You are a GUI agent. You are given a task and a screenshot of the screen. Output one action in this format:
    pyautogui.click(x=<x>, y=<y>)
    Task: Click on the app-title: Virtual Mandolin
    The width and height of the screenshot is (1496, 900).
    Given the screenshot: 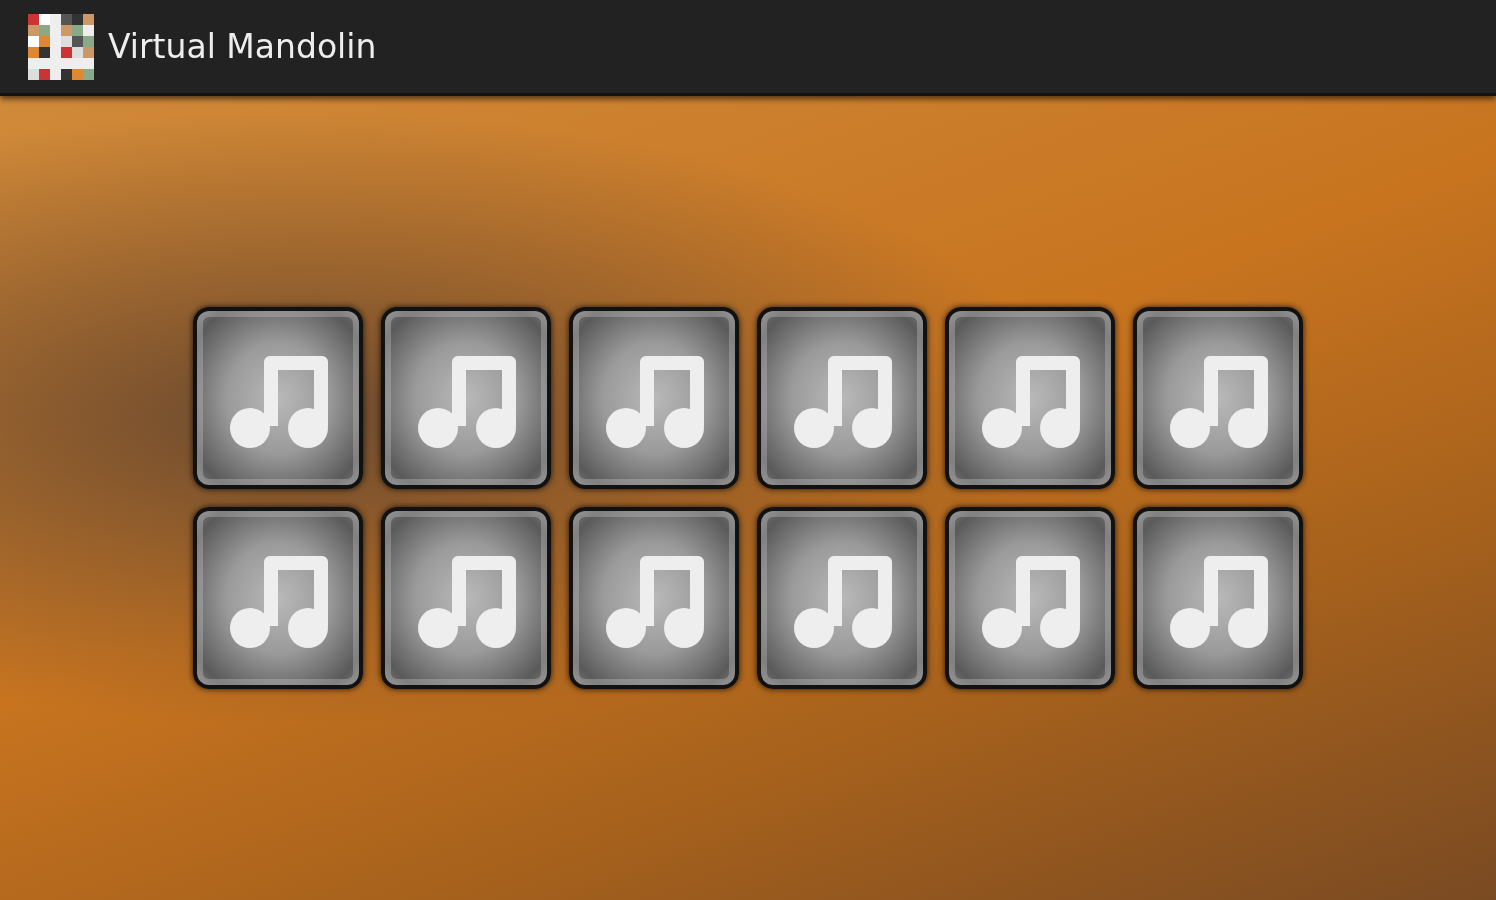 What is the action you would take?
    pyautogui.click(x=242, y=46)
    